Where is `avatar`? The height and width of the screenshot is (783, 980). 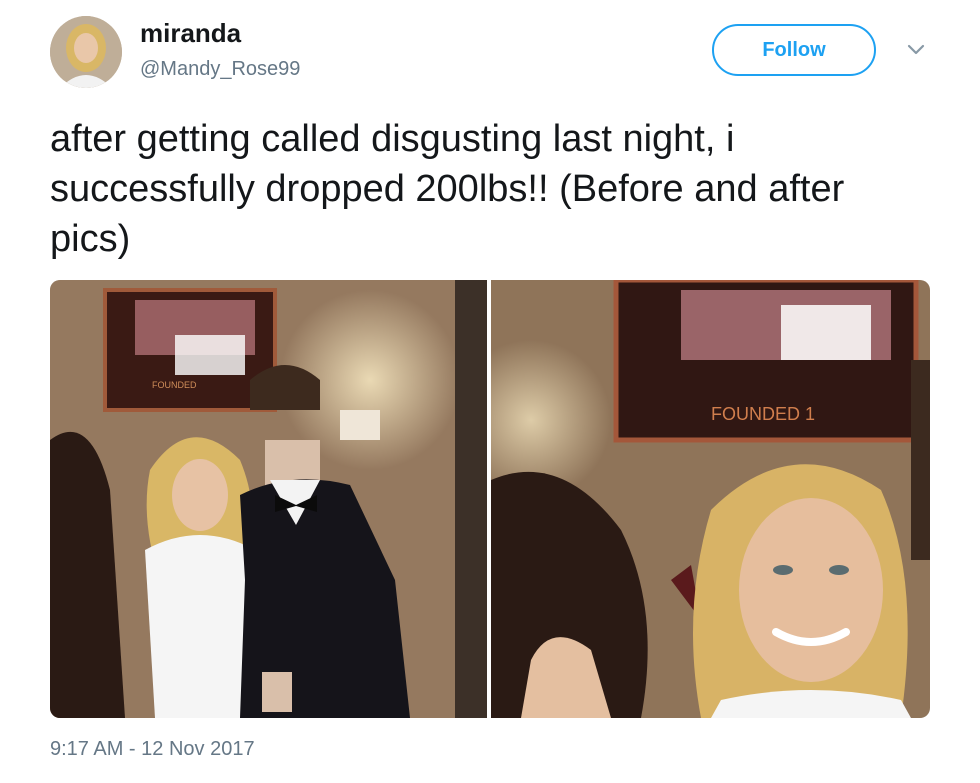 avatar is located at coordinates (86, 52).